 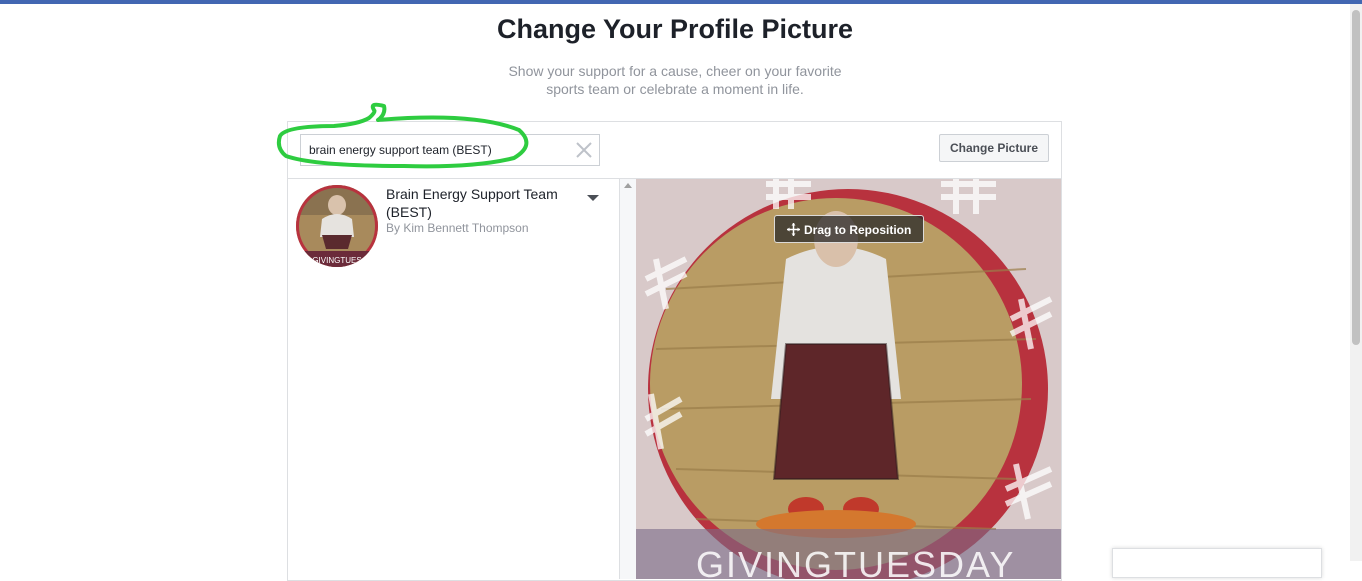 I want to click on change-picture-button: Change Picture, so click(x=994, y=148).